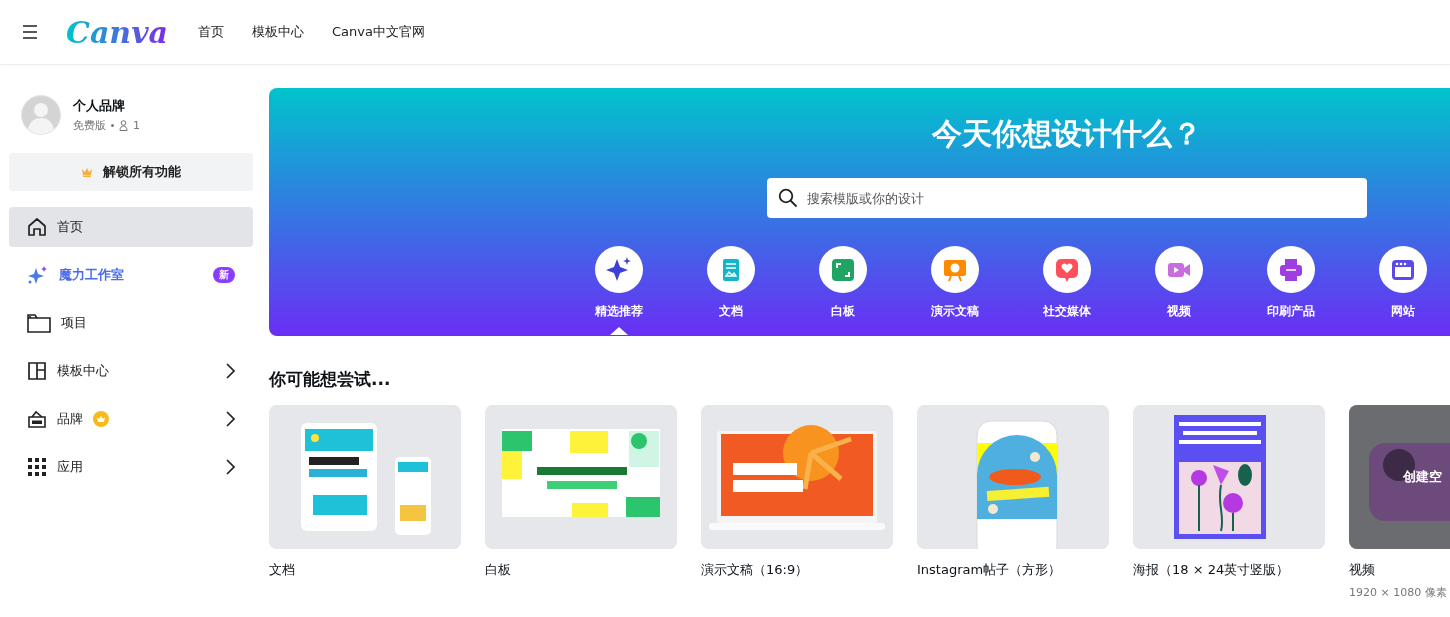 The width and height of the screenshot is (1450, 617). I want to click on sidebar-item: 魔力工作室 新, so click(131, 275).